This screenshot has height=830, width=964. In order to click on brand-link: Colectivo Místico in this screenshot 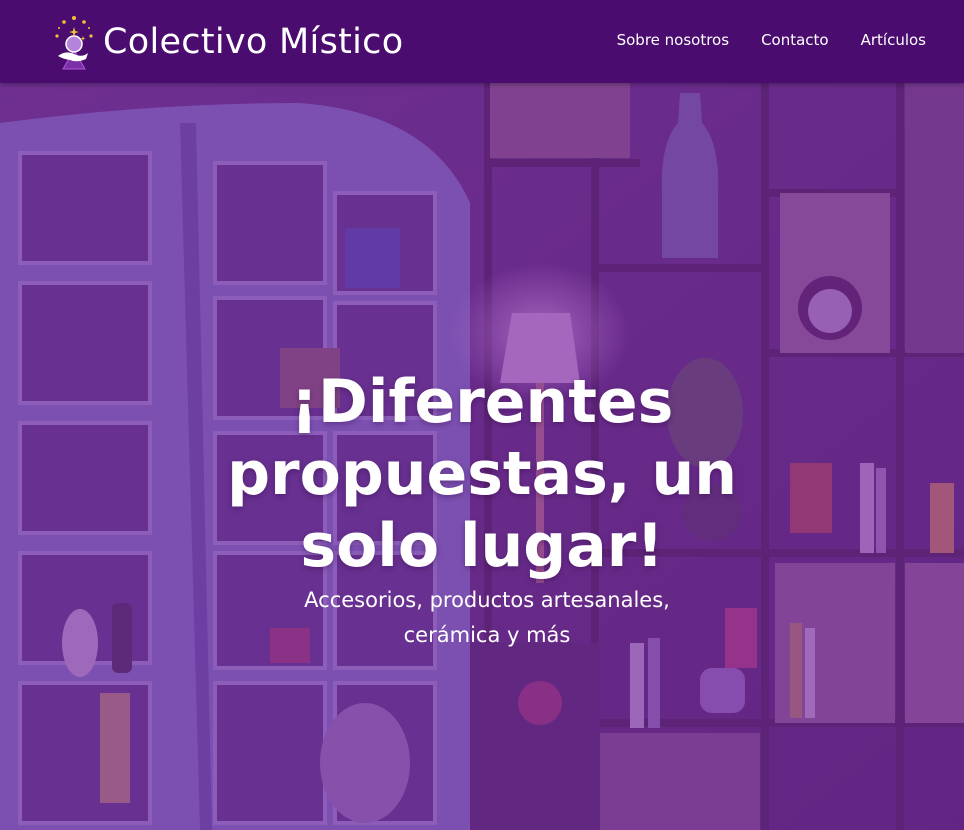, I will do `click(227, 42)`.